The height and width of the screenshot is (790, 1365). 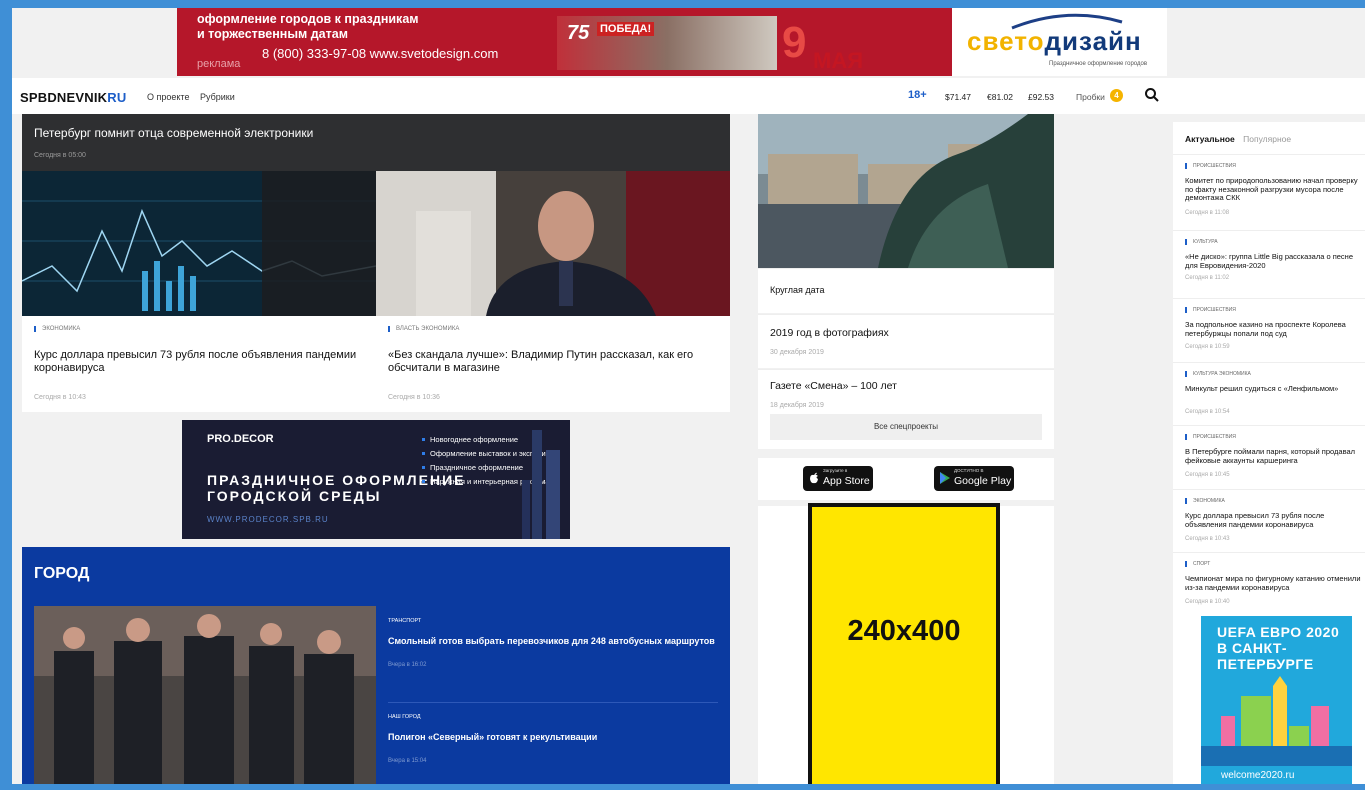 I want to click on feed-title: Минкульт решил судиться с «Ленфильмом», so click(x=1262, y=388).